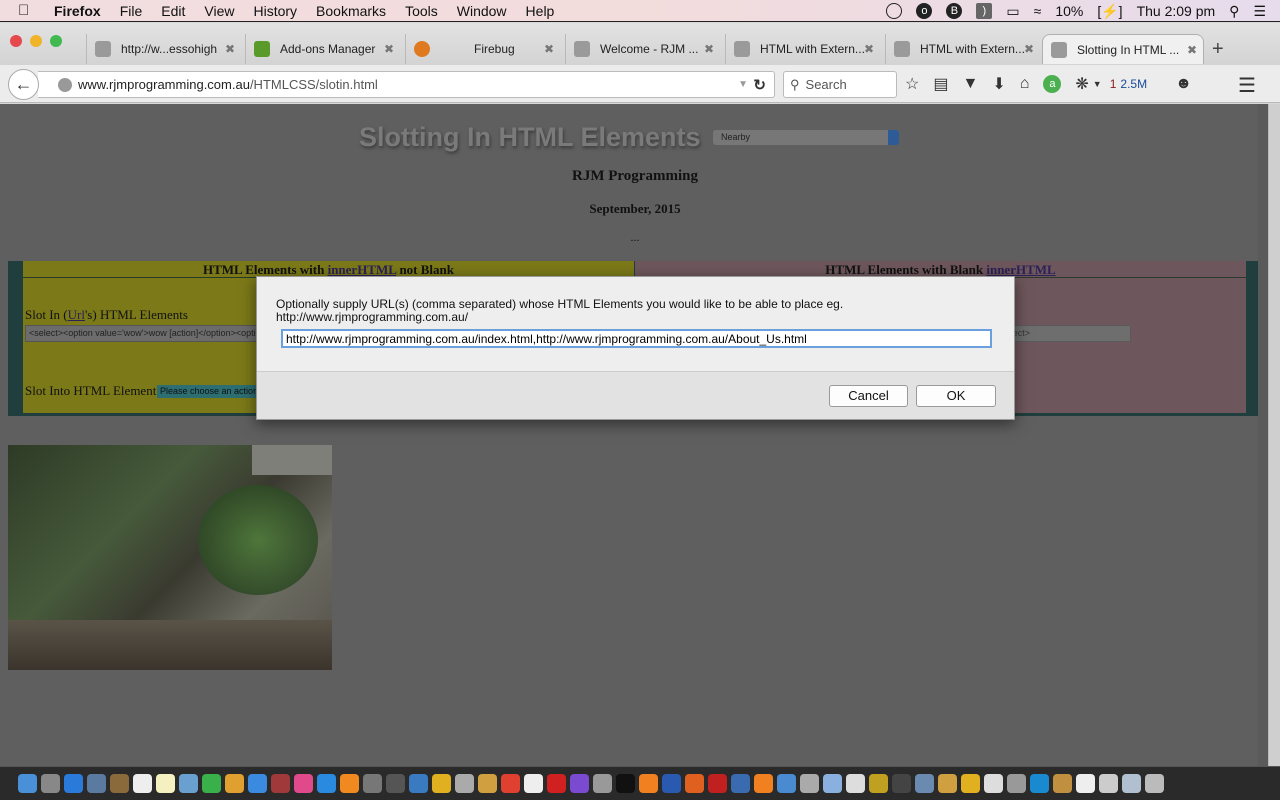 Image resolution: width=1280 pixels, height=800 pixels. Describe the element at coordinates (993, 783) in the screenshot. I see `dock-icon-document` at that location.